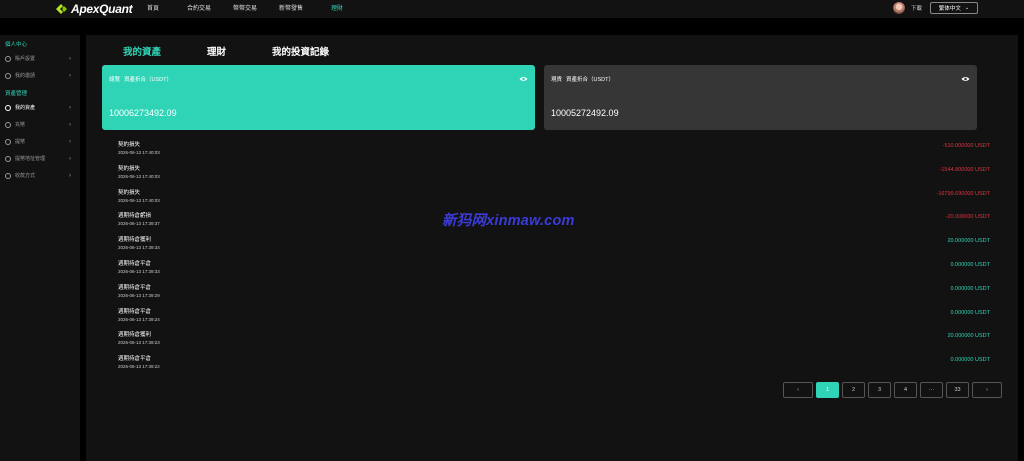 The height and width of the screenshot is (461, 1024). I want to click on user-icon, so click(8, 58).